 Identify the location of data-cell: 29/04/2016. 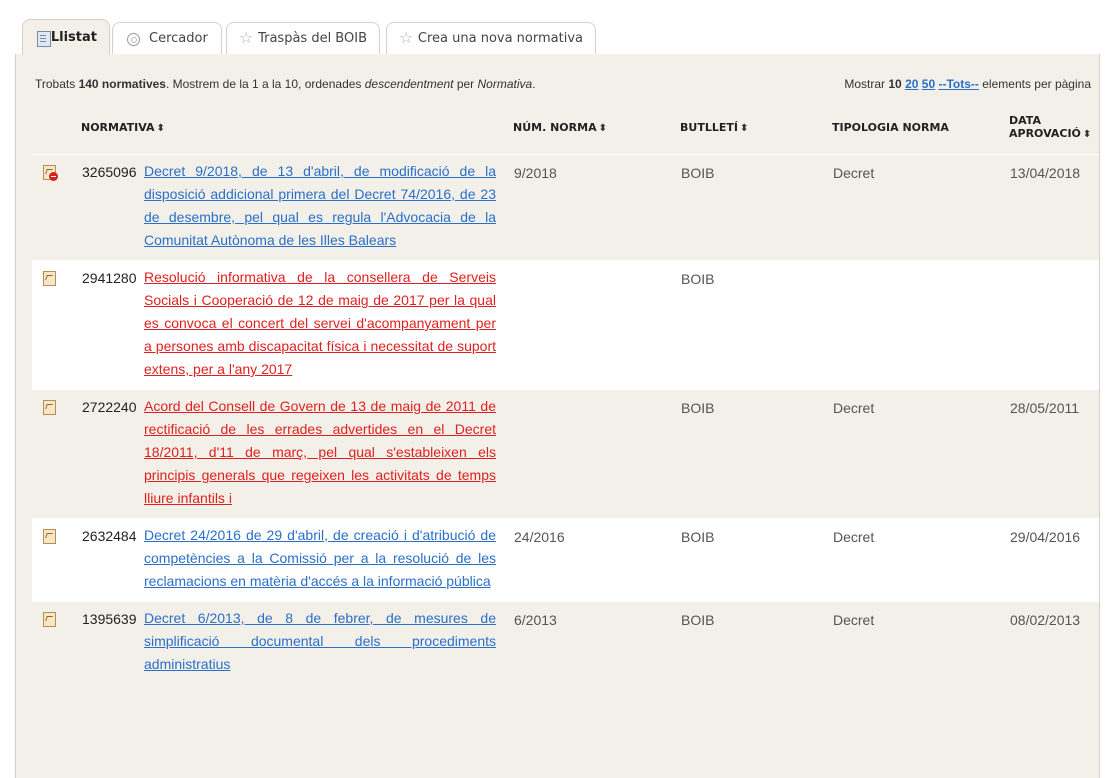
(1054, 560).